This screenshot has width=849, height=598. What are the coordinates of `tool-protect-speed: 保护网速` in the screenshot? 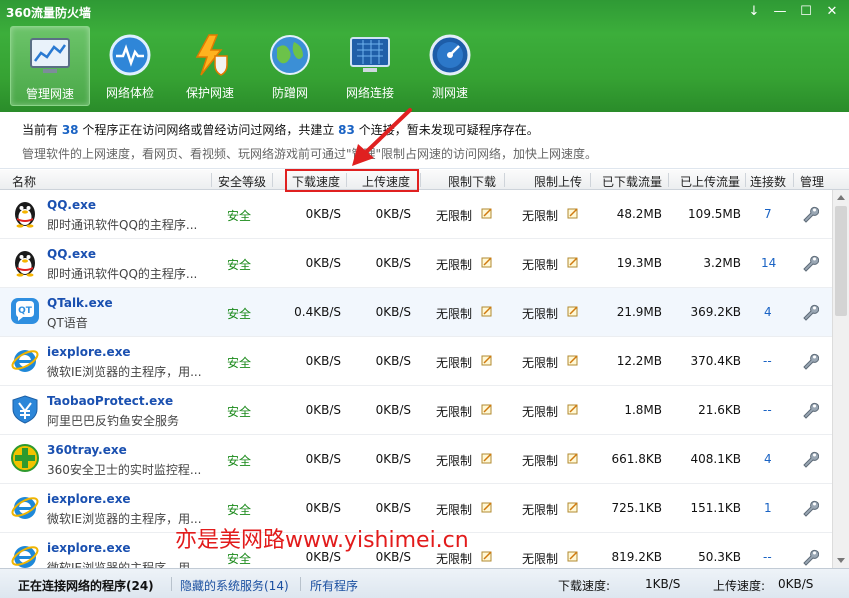 It's located at (210, 66).